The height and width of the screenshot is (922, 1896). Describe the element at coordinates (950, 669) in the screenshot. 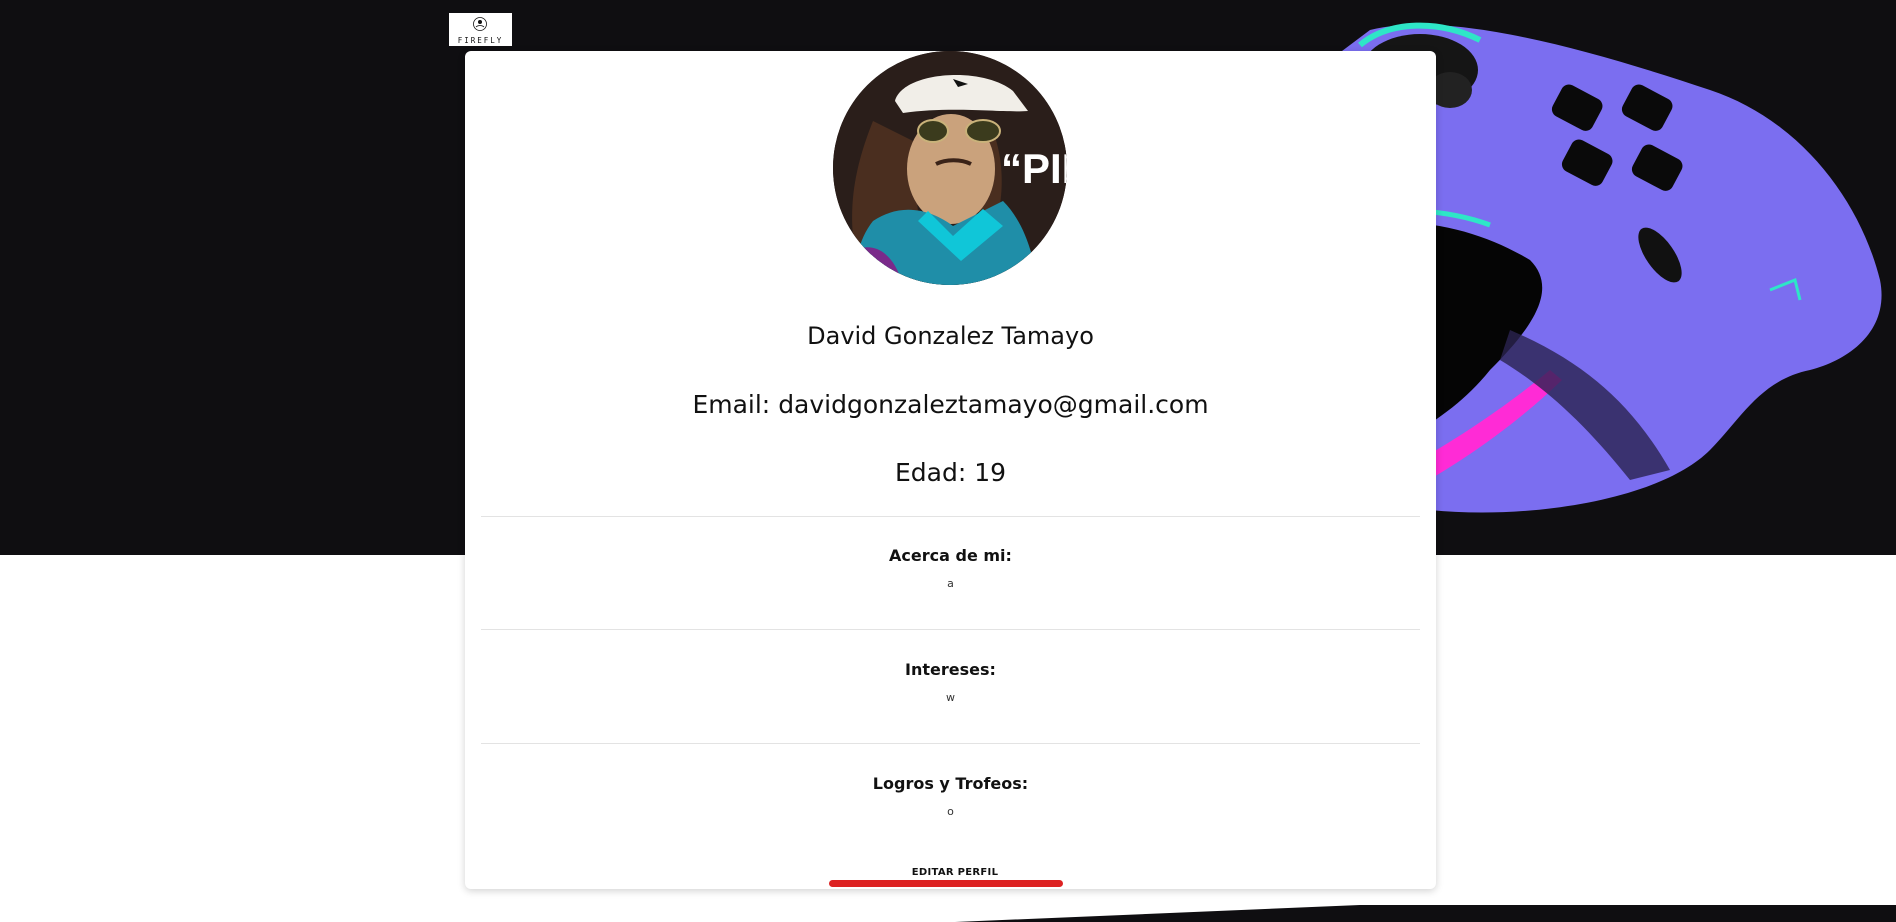

I see `interests-title: Intereses:` at that location.